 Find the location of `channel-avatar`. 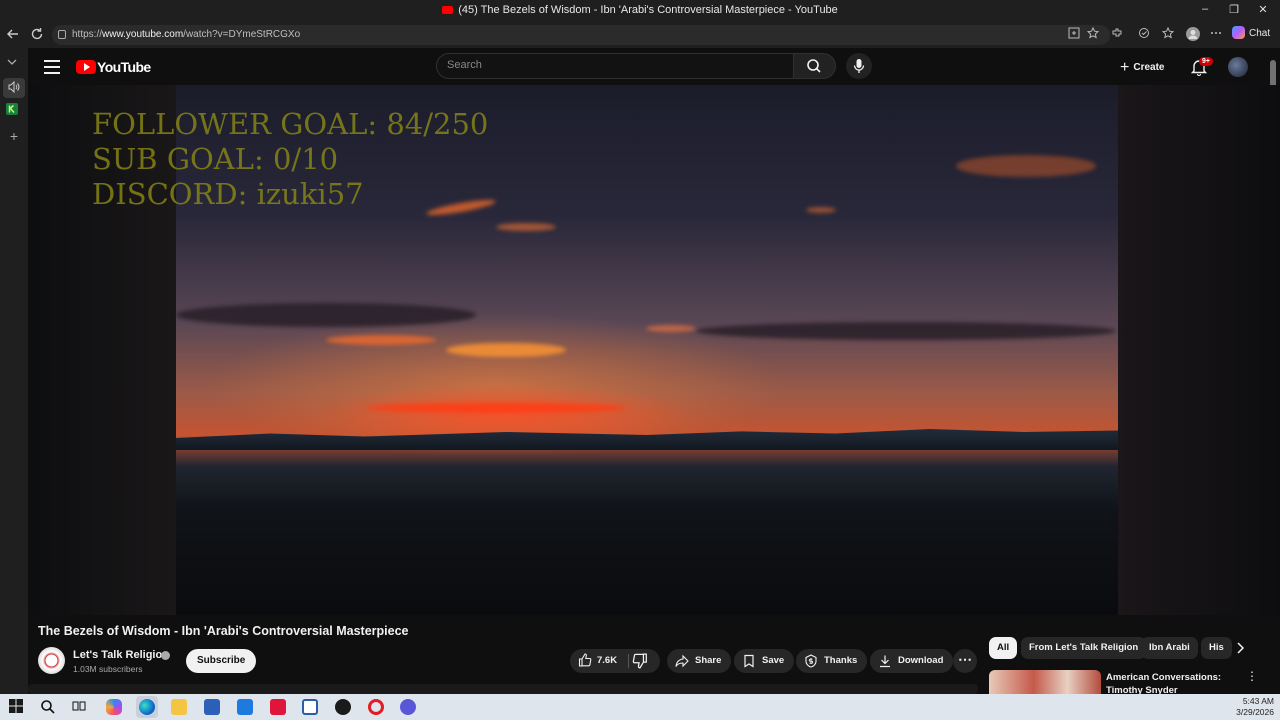

channel-avatar is located at coordinates (51, 660).